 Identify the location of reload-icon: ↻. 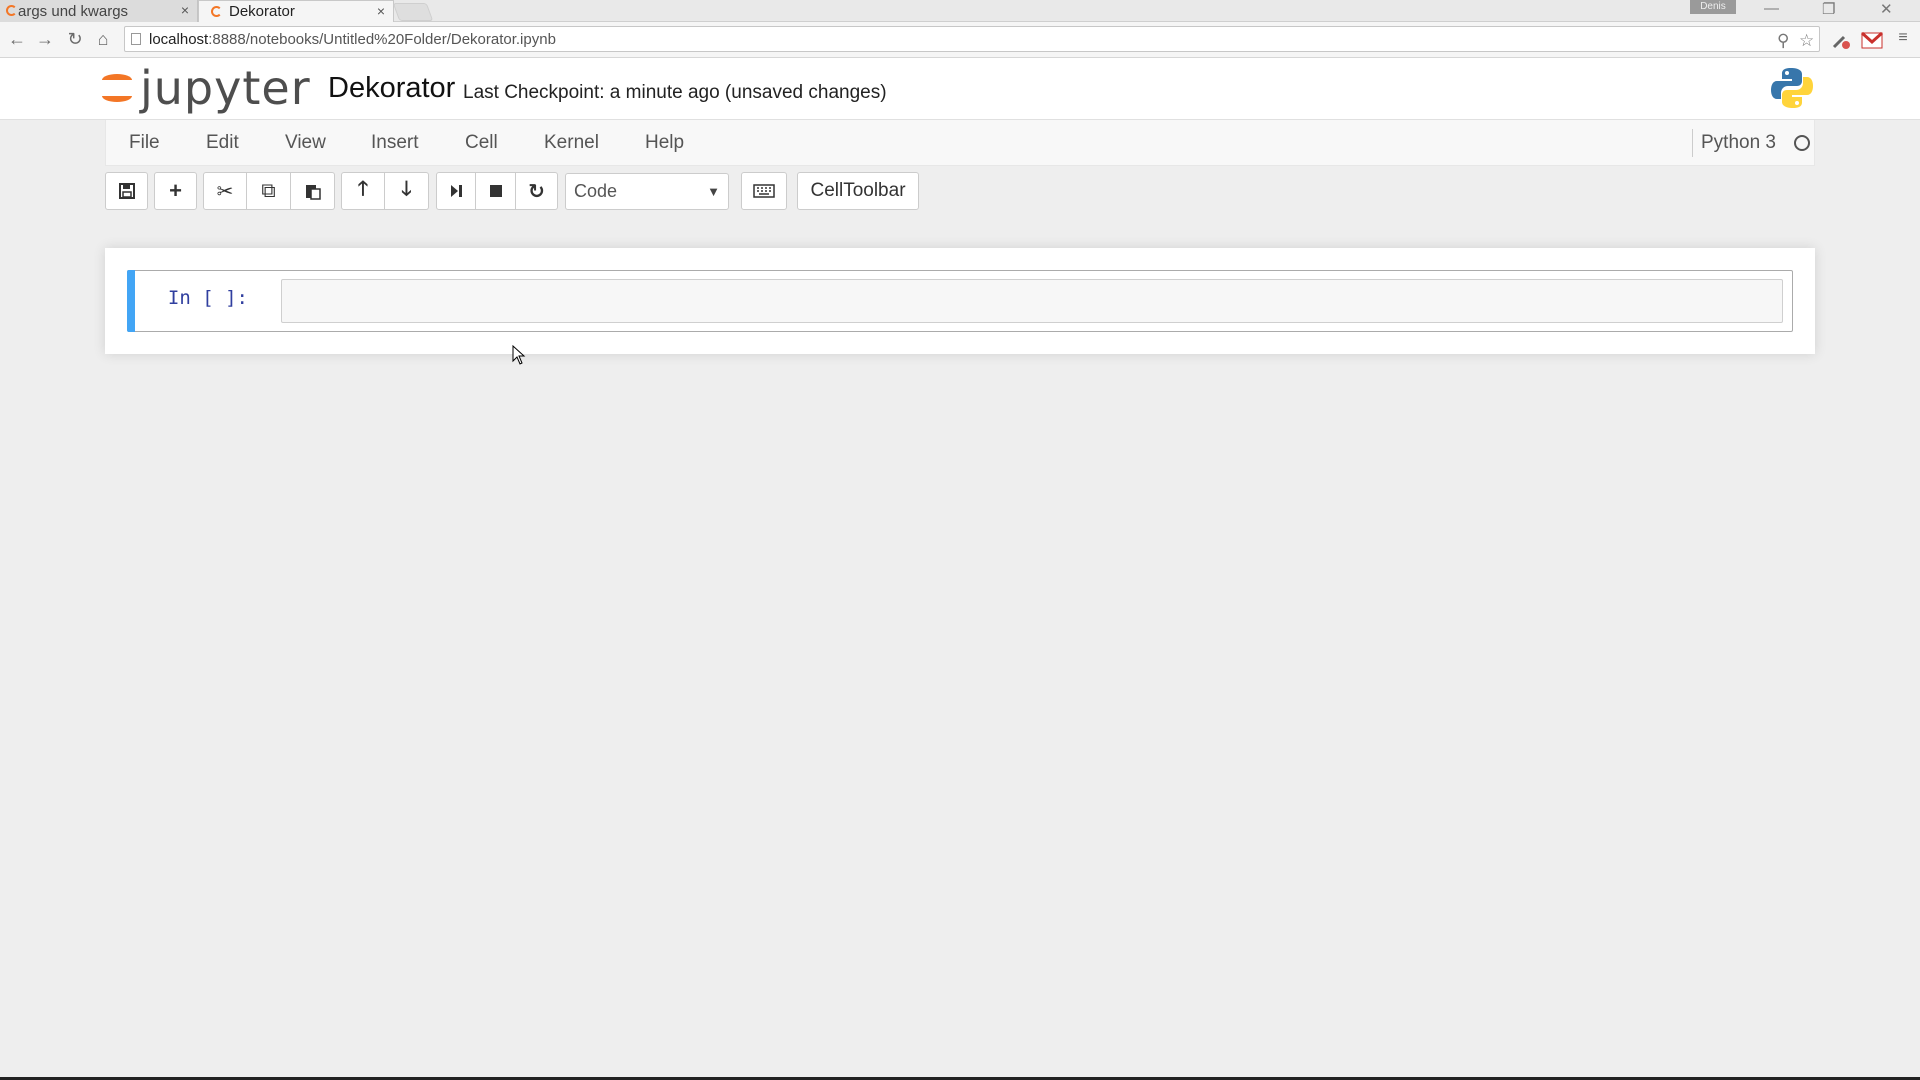
(75, 39).